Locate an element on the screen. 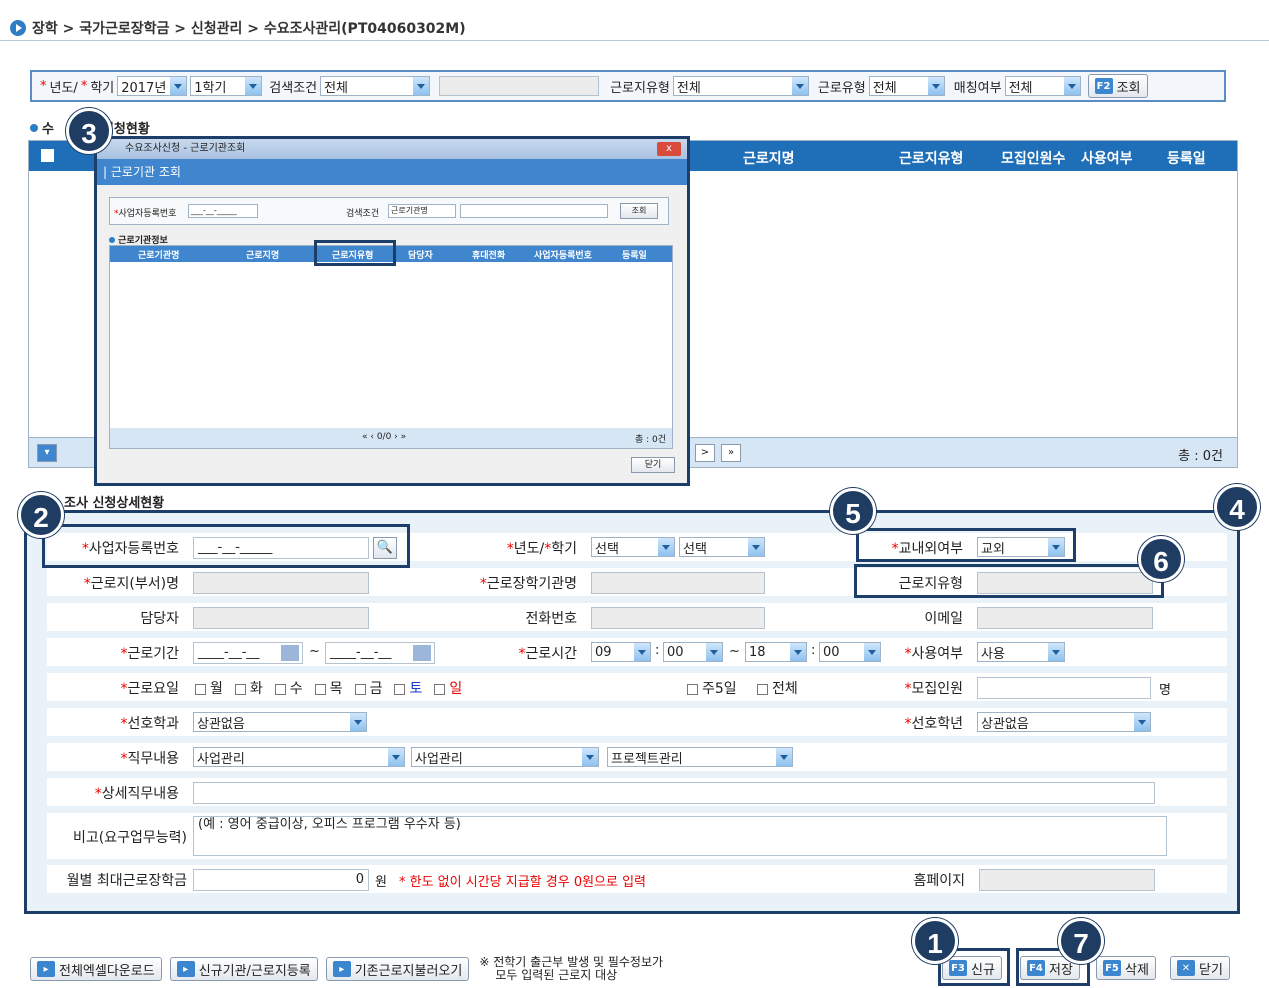  condition-select: 전체 is located at coordinates (375, 86).